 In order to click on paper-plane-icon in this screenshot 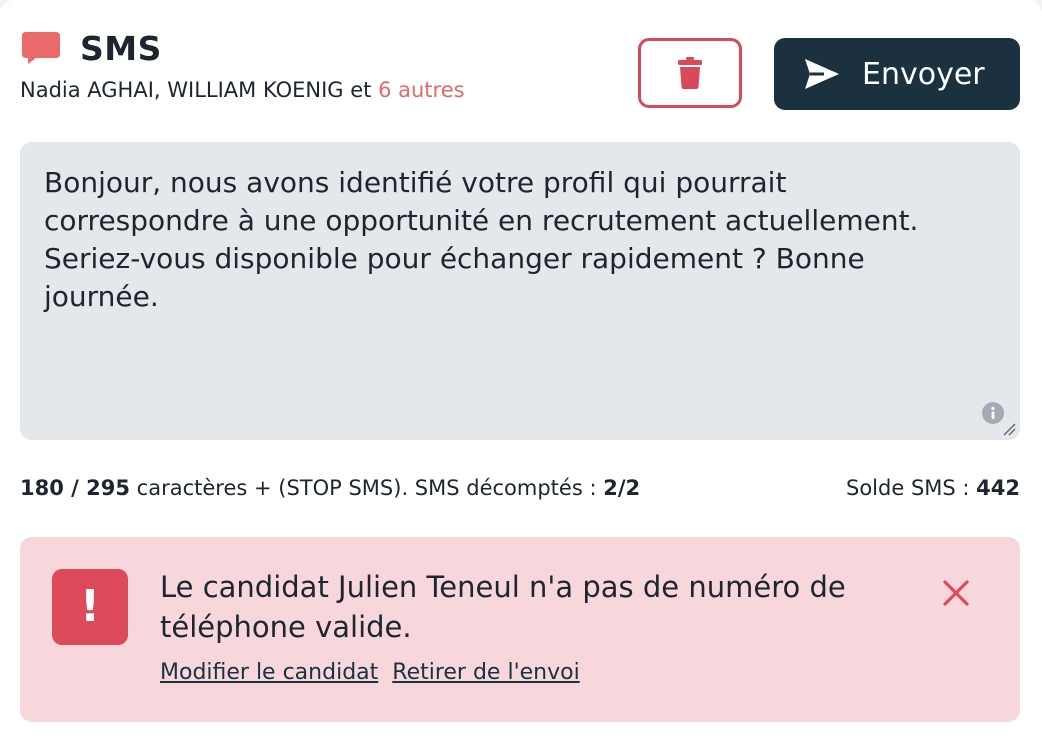, I will do `click(822, 74)`.